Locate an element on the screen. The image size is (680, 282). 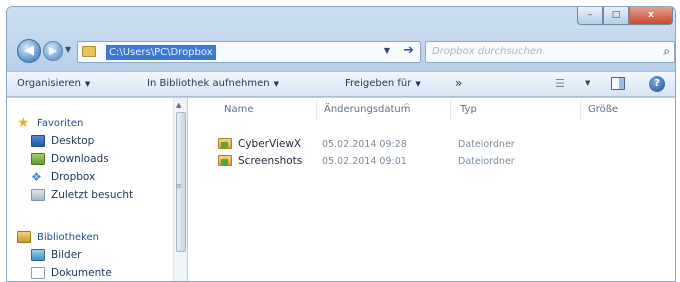
nav-item-dropbox: ❖ Dropbox is located at coordinates (63, 177).